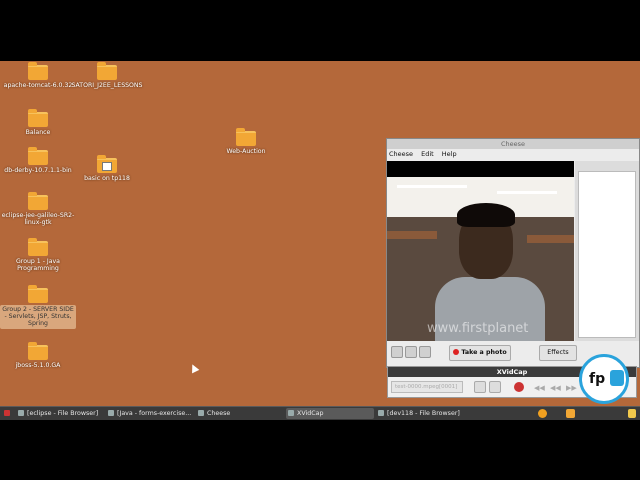 The width and height of the screenshot is (640, 480). I want to click on video-mode-button, so click(411, 352).